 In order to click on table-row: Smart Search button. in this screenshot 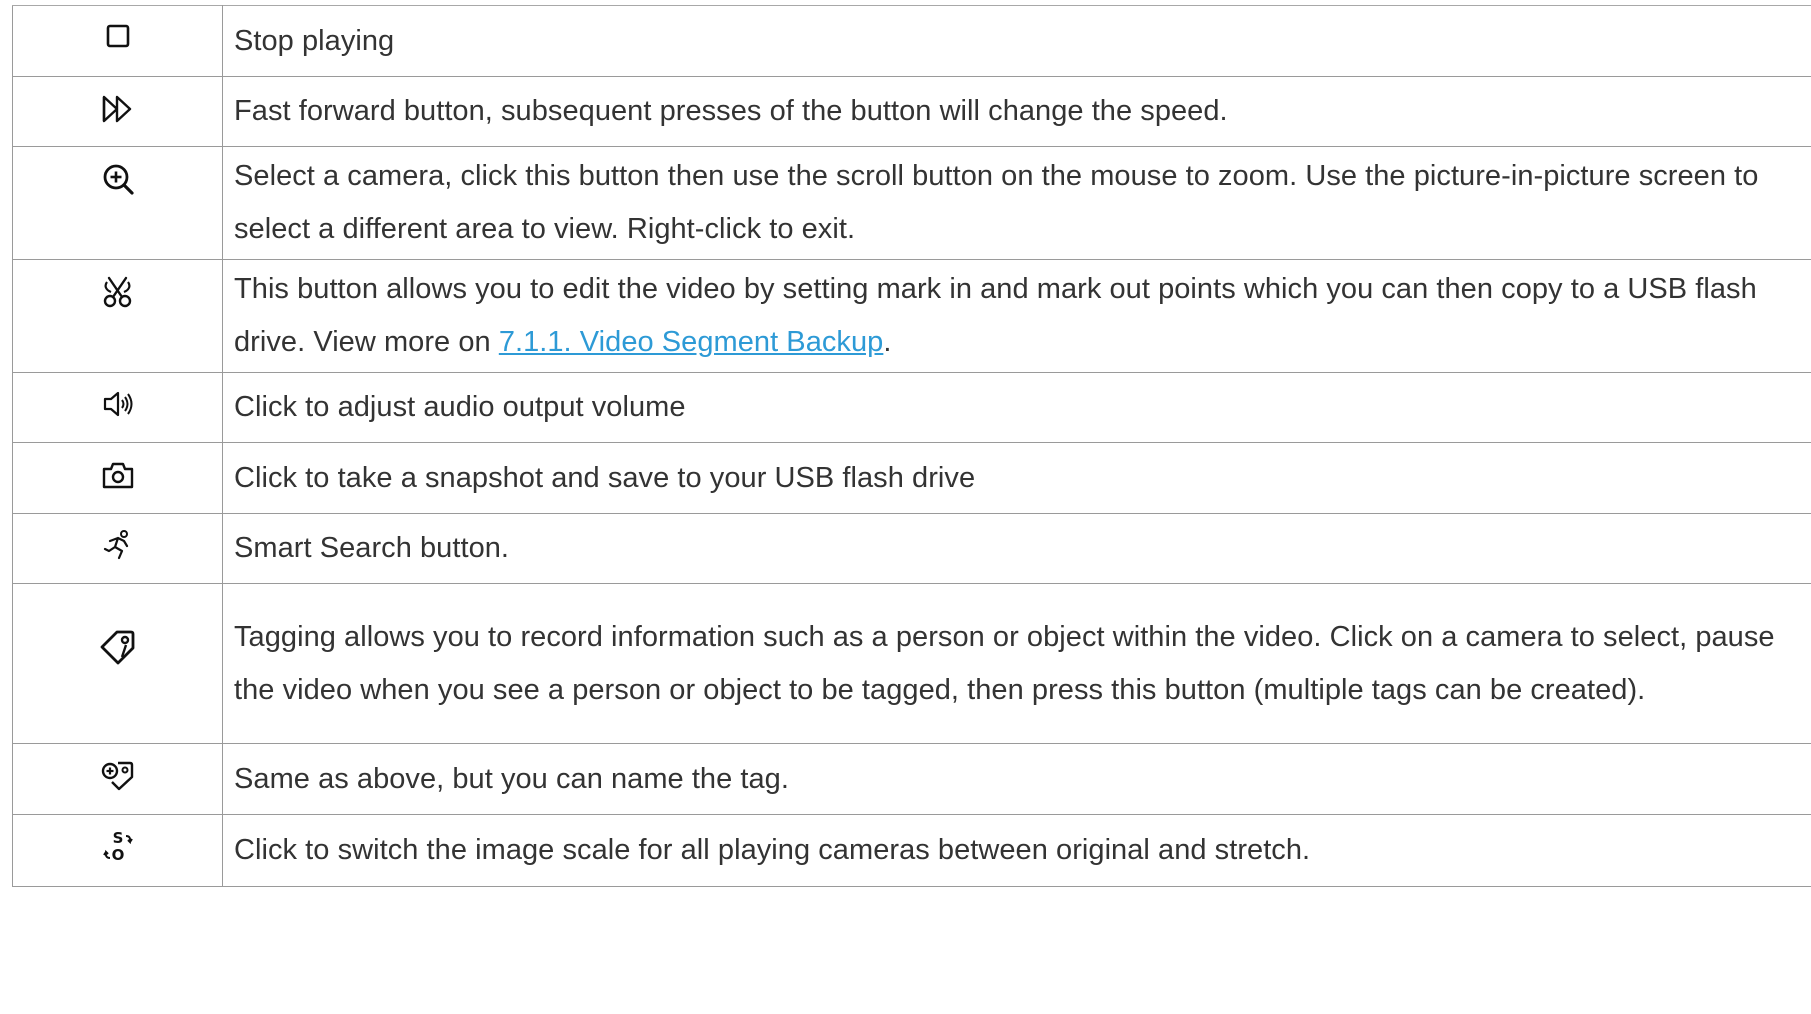, I will do `click(911, 548)`.